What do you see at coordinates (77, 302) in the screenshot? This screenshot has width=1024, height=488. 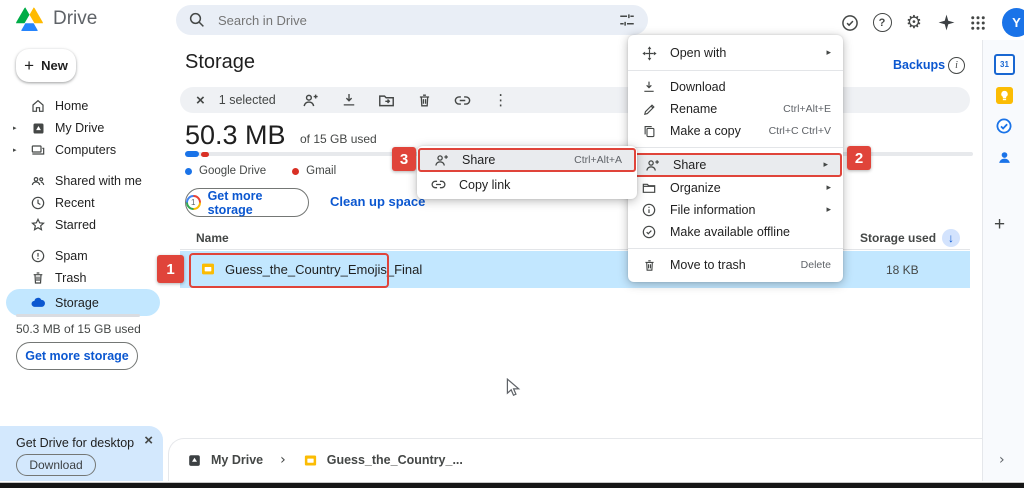 I see `sidebar-item-label: Storage` at bounding box center [77, 302].